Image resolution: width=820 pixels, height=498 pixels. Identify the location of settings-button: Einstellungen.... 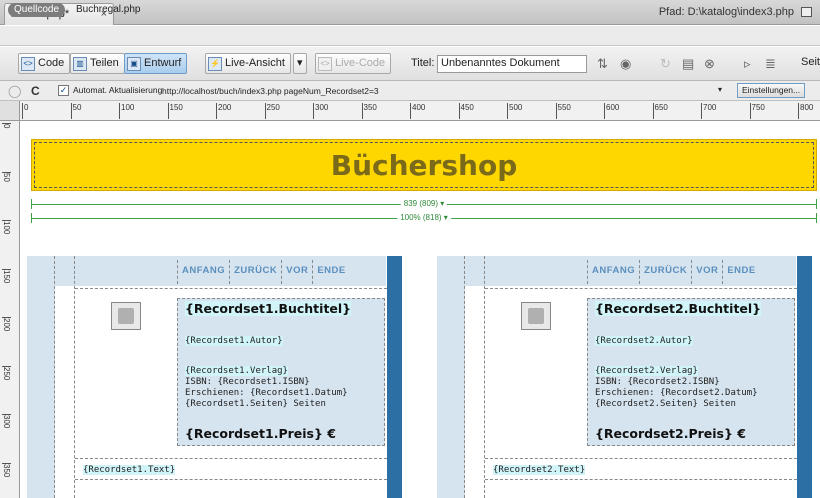
(771, 90).